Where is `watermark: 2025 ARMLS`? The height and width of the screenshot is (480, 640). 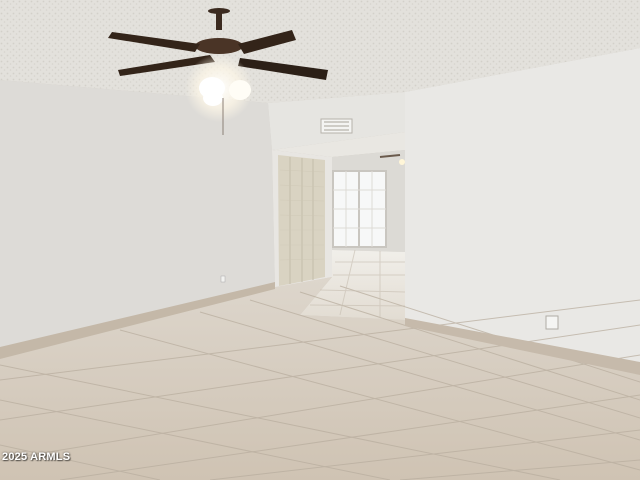 watermark: 2025 ARMLS is located at coordinates (36, 457).